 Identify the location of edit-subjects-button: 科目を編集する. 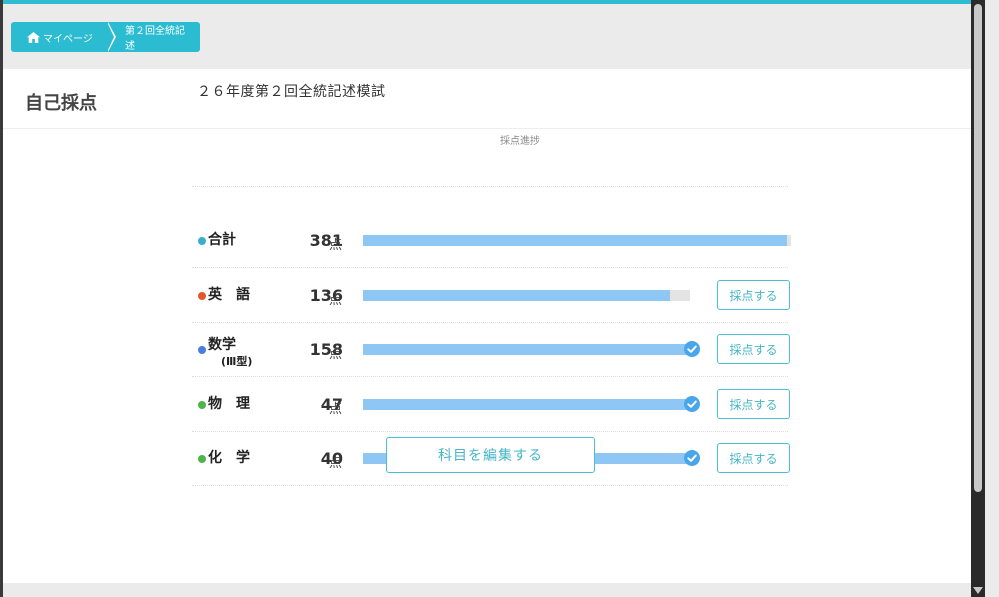
(490, 455).